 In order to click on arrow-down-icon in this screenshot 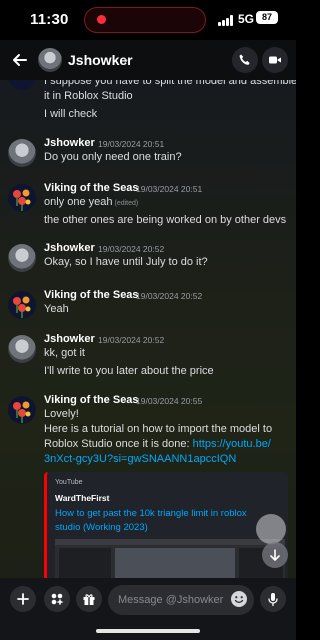, I will do `click(275, 555)`.